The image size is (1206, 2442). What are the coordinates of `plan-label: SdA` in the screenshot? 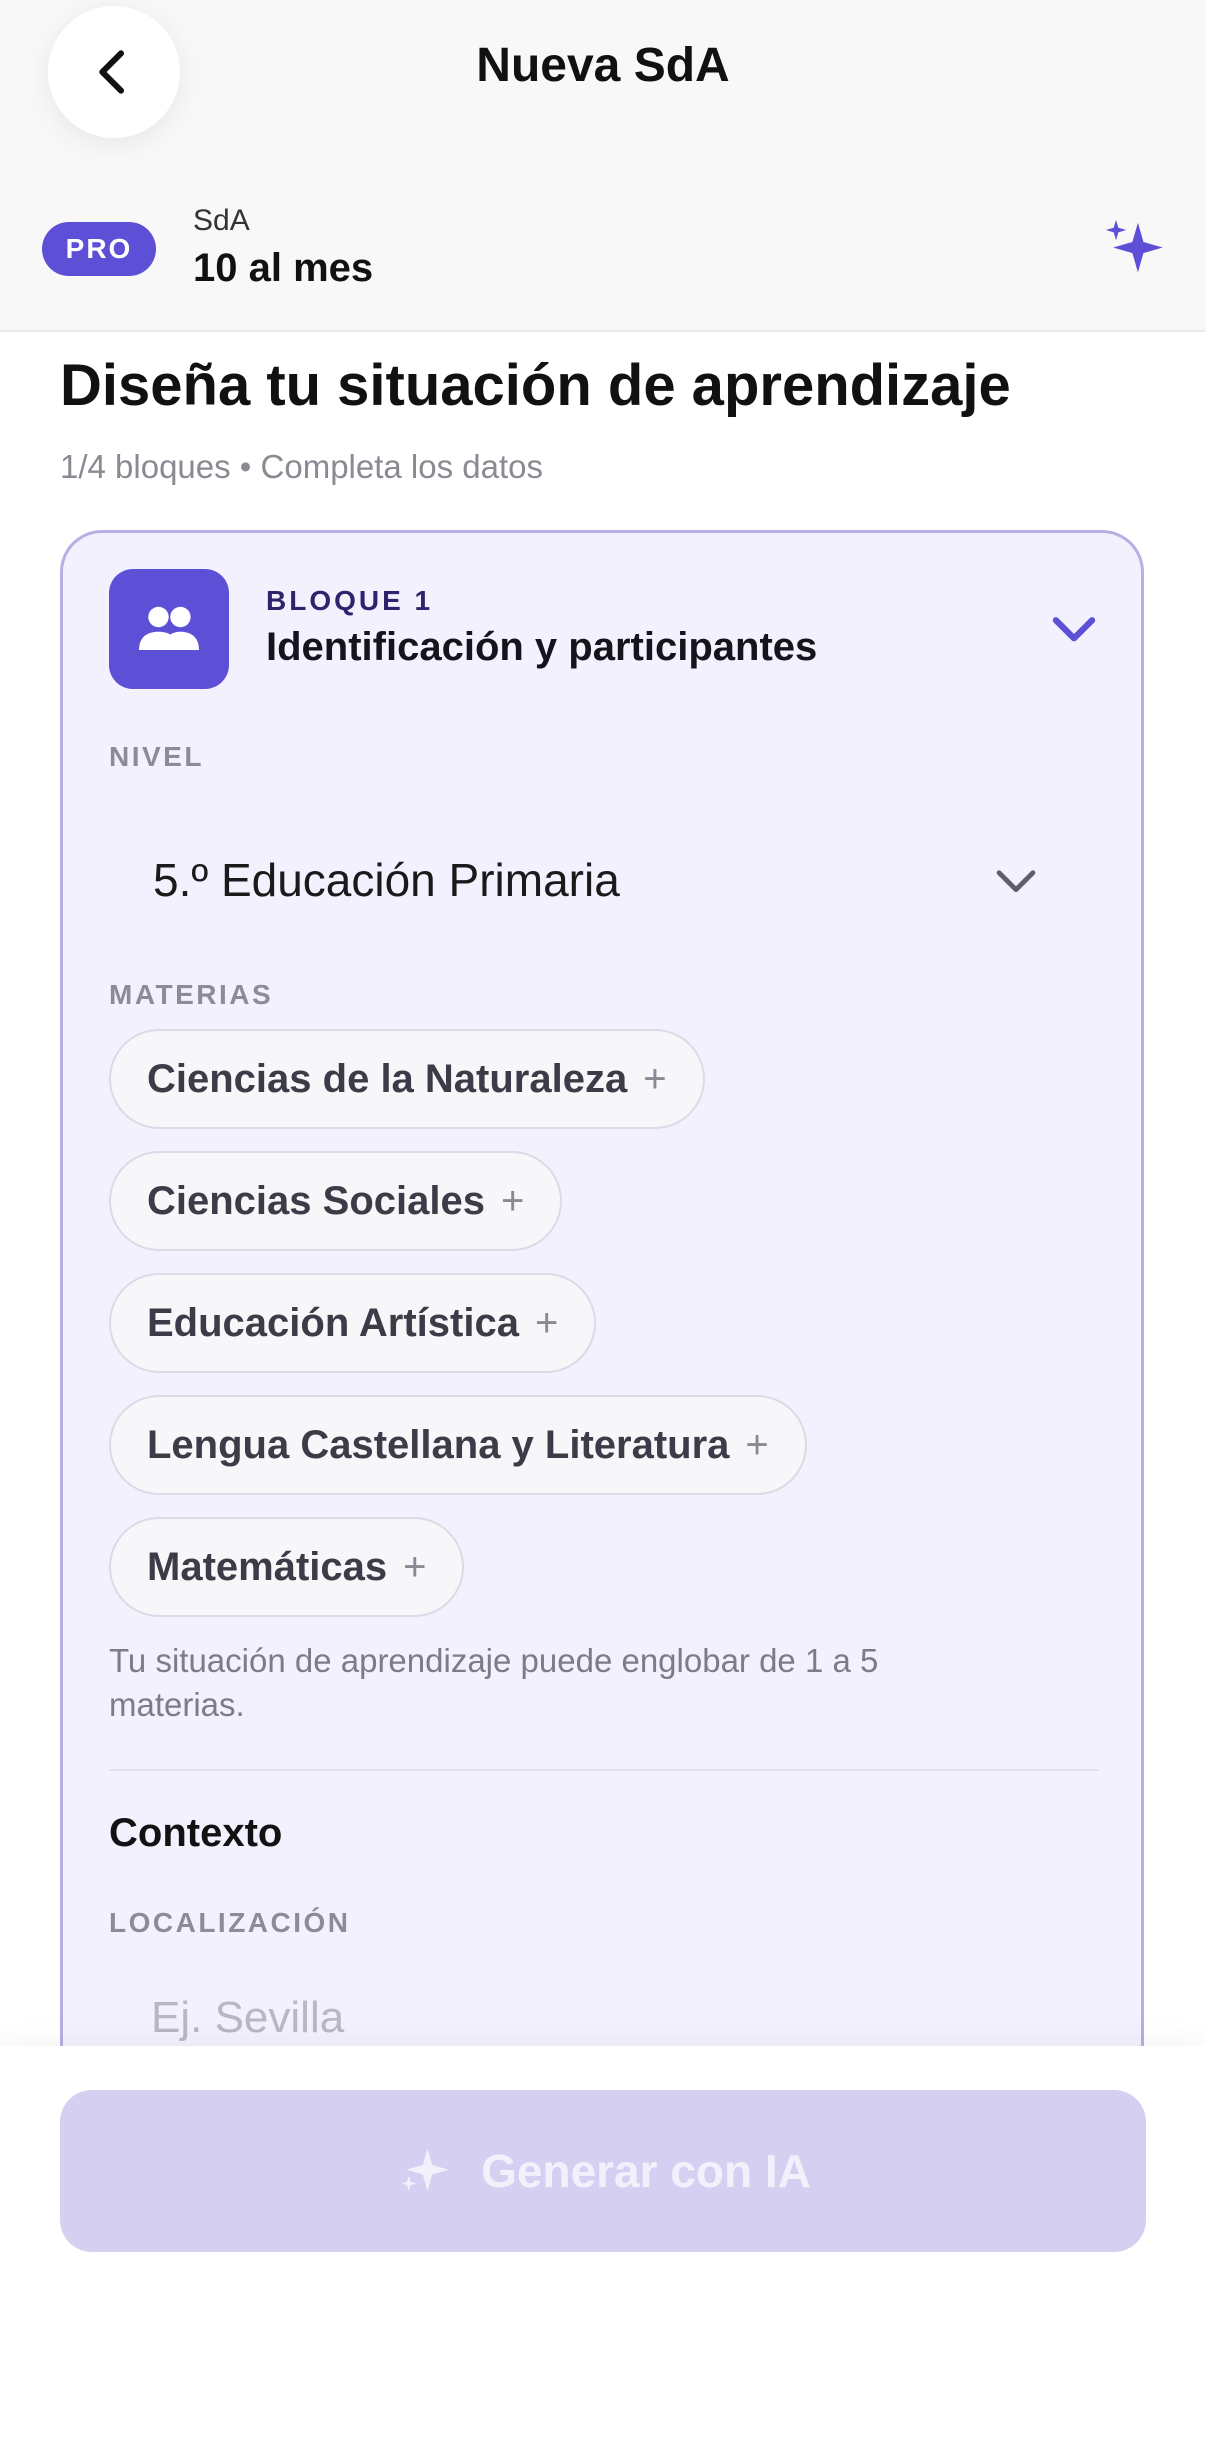 It's located at (221, 220).